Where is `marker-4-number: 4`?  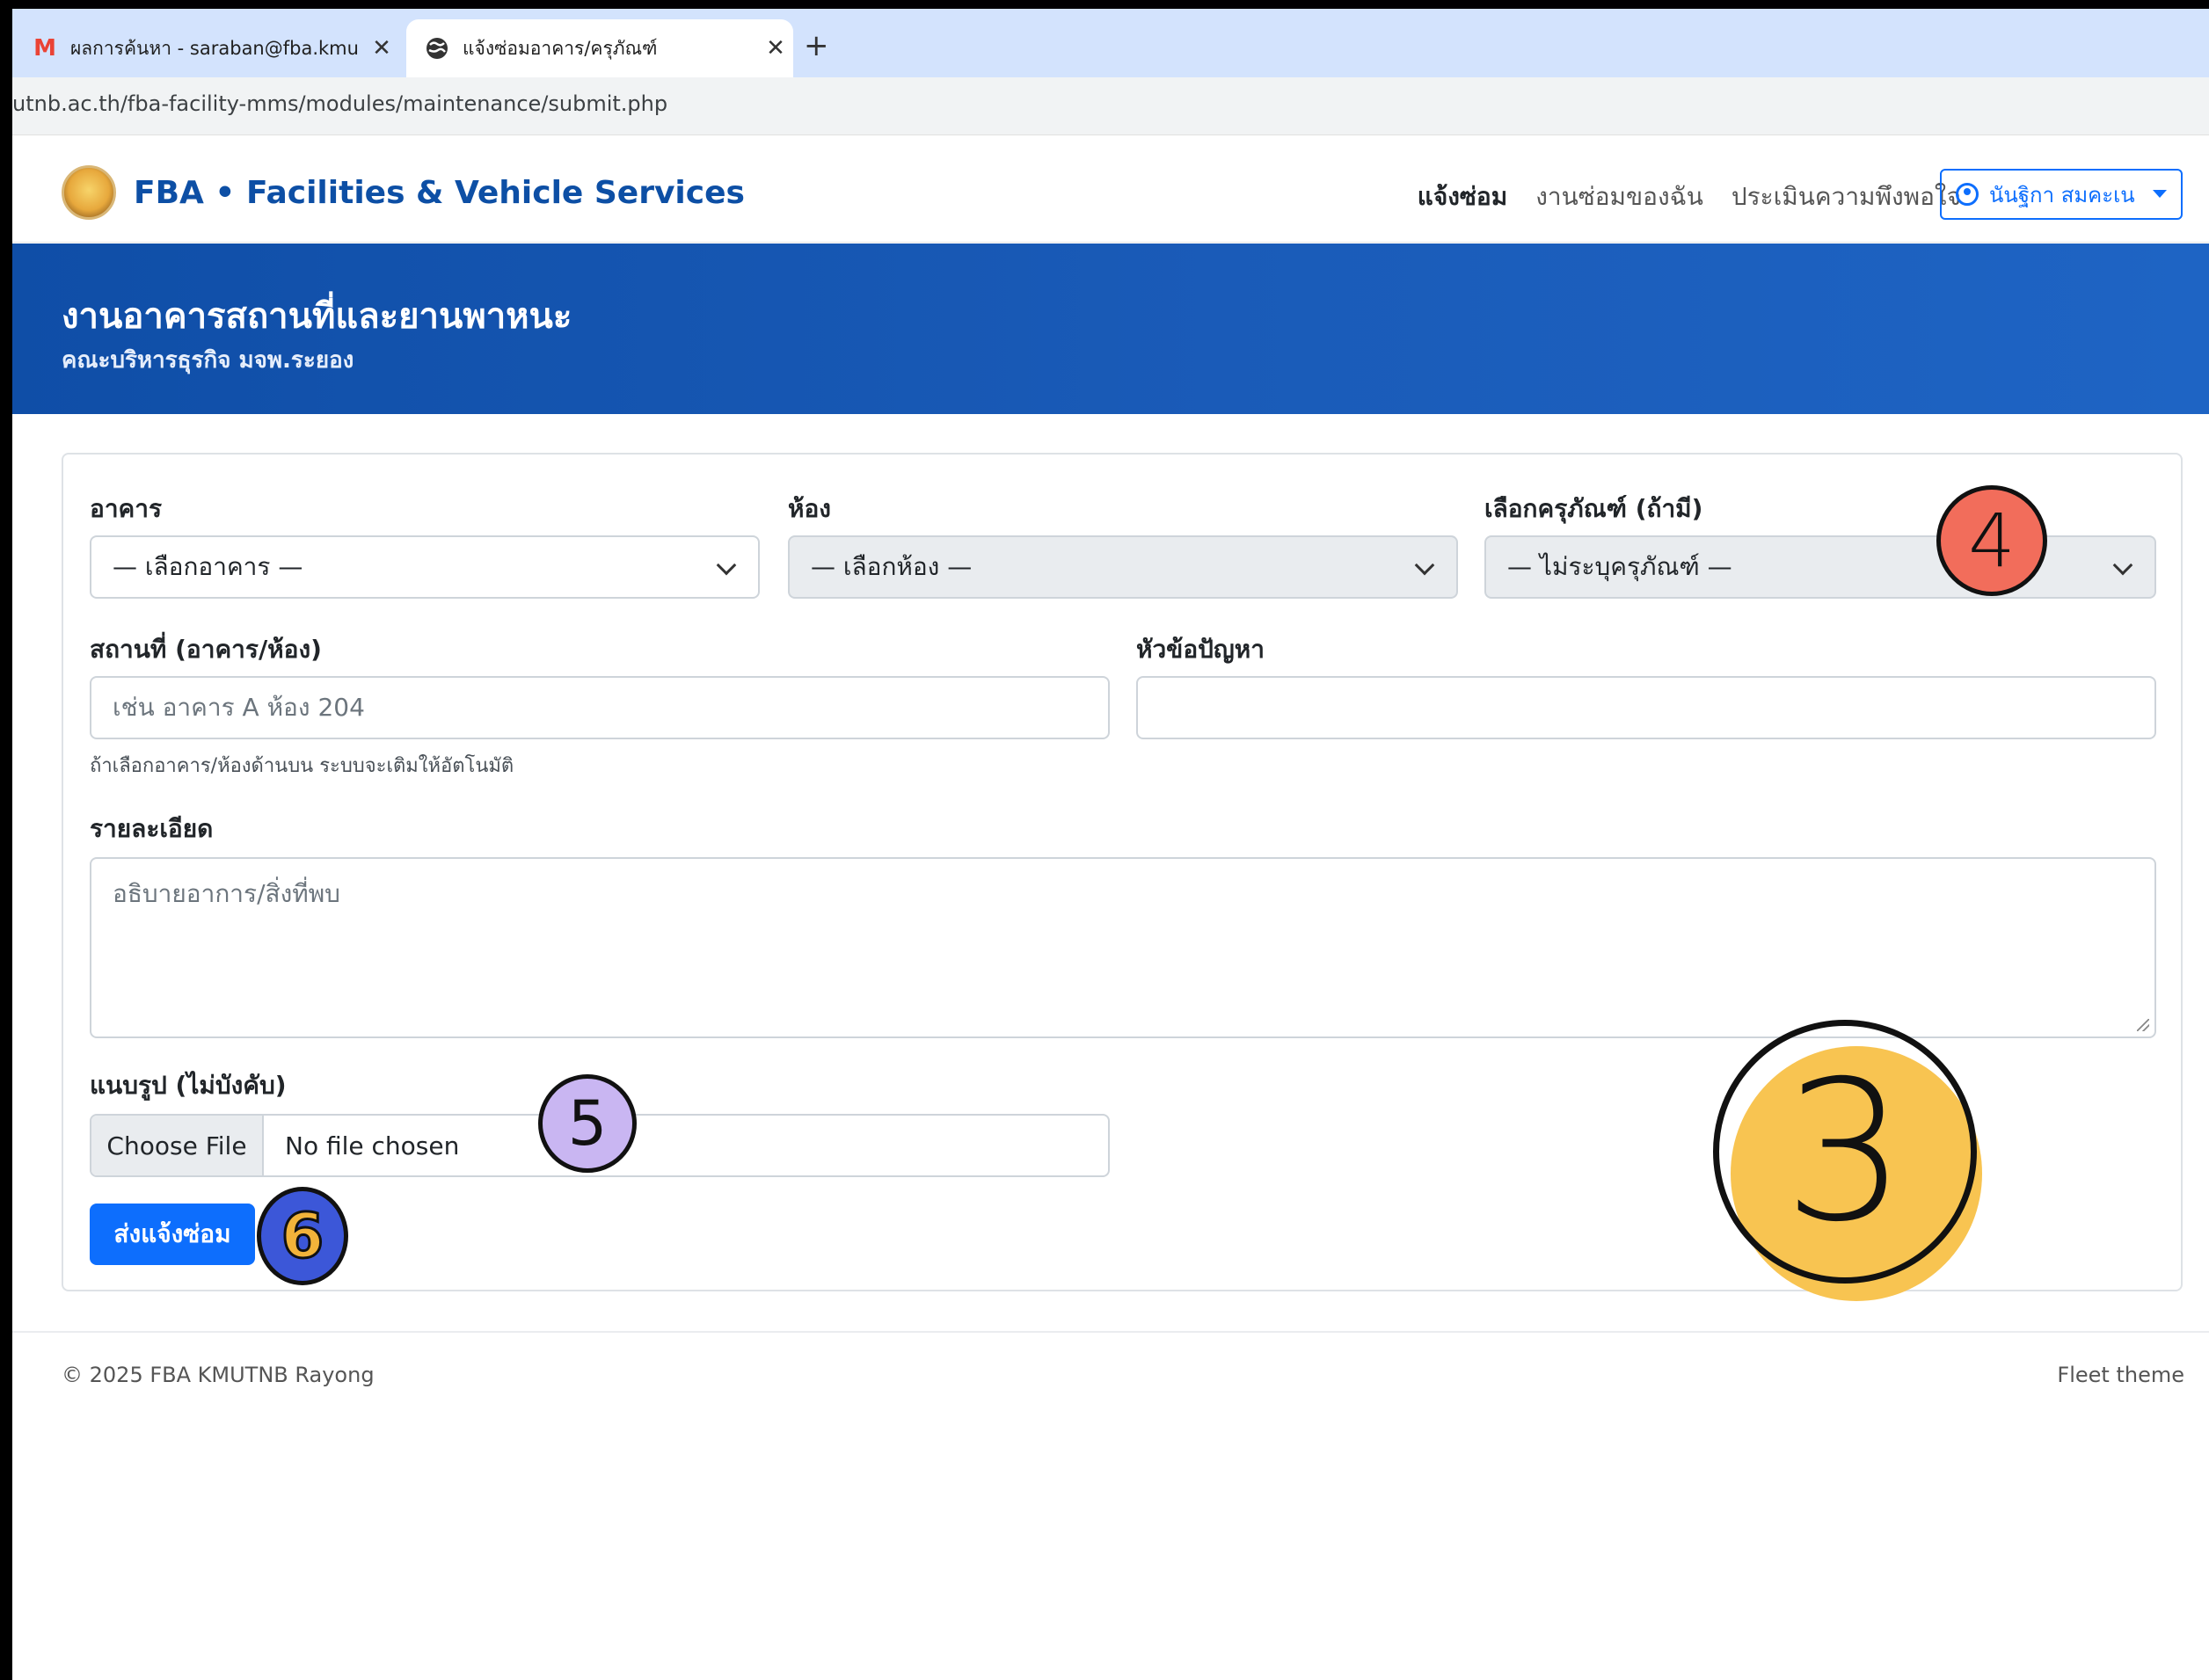
marker-4-number: 4 is located at coordinates (1992, 541).